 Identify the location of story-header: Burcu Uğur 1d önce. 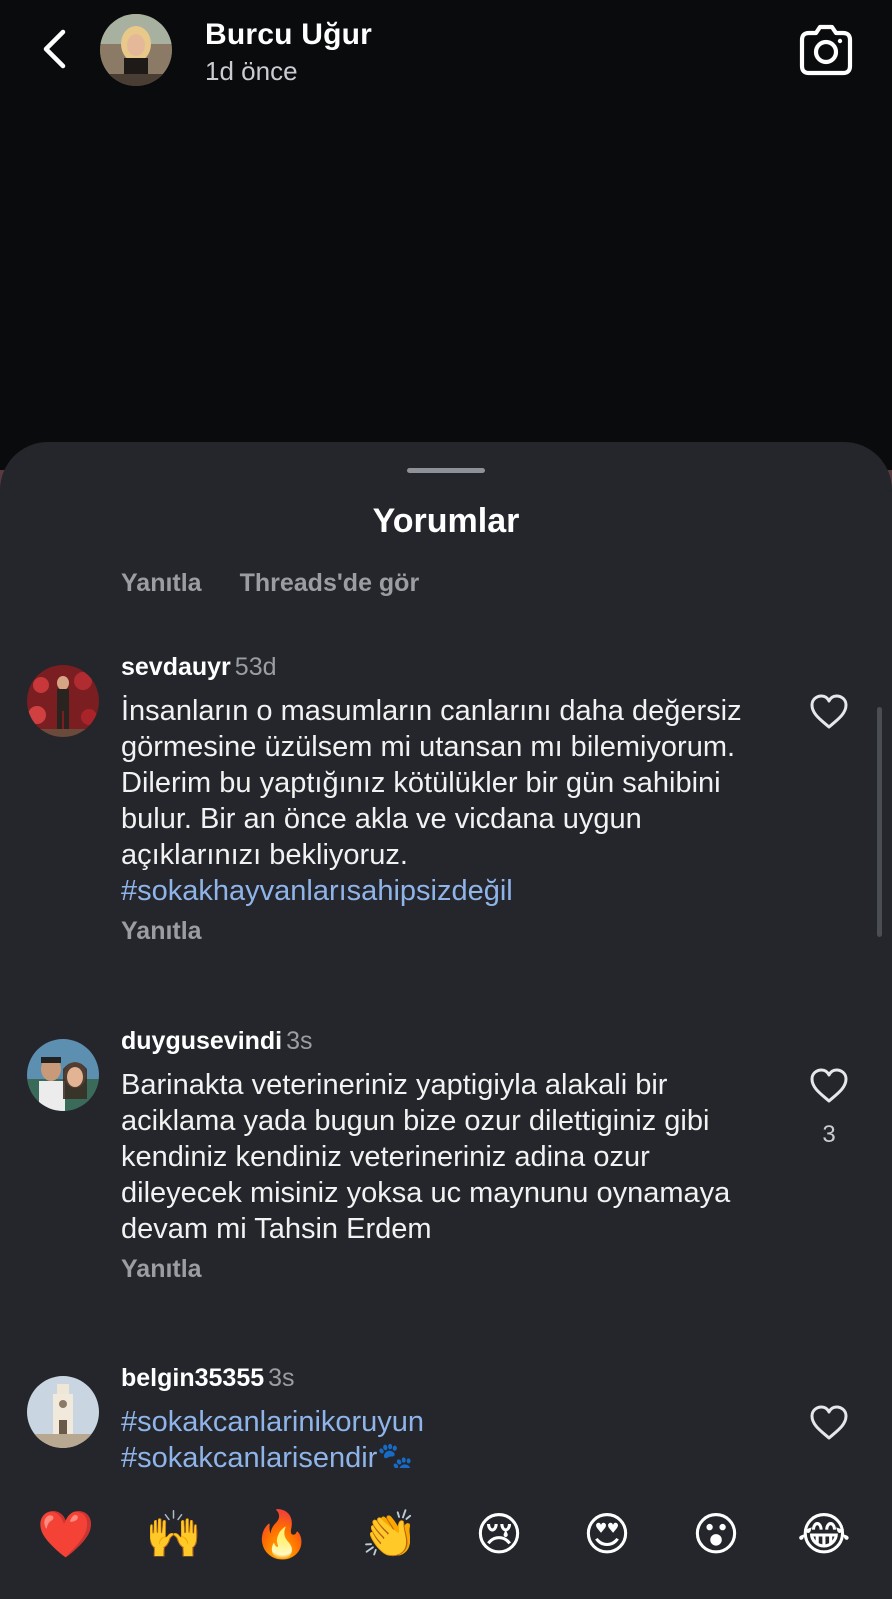
(446, 55).